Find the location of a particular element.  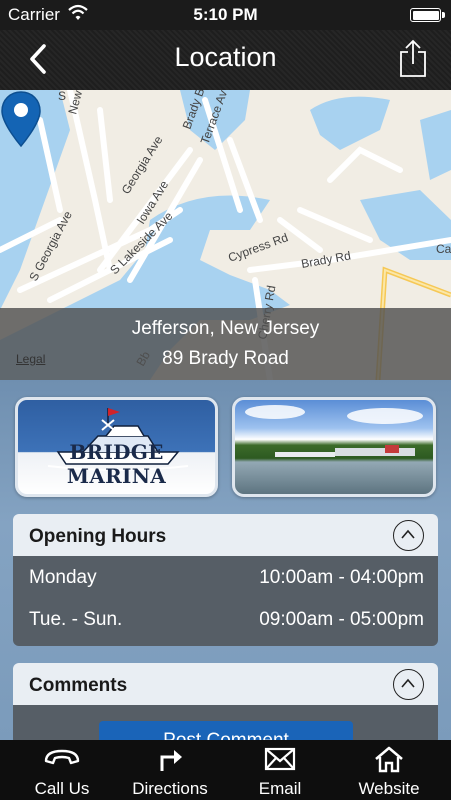

tab-website: Website is located at coordinates (389, 770).